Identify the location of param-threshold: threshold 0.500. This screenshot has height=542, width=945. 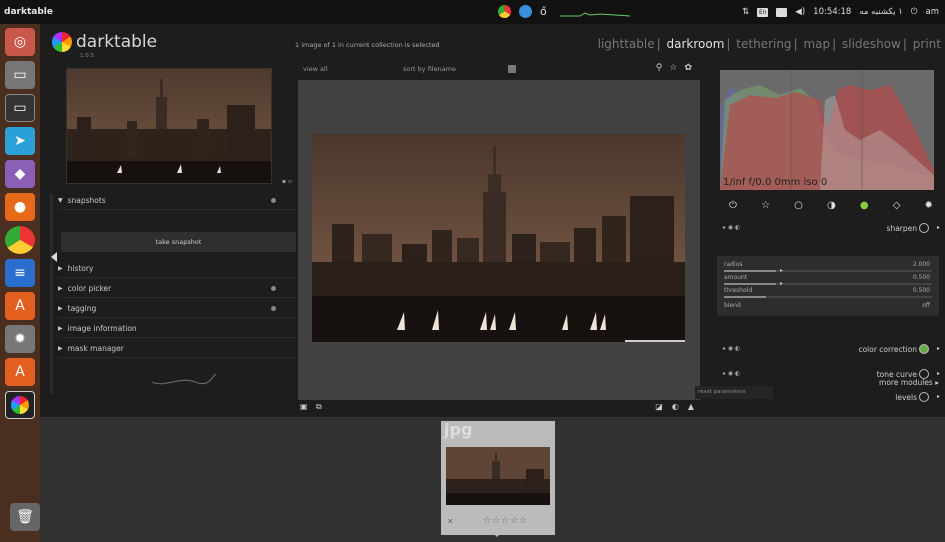
(828, 293).